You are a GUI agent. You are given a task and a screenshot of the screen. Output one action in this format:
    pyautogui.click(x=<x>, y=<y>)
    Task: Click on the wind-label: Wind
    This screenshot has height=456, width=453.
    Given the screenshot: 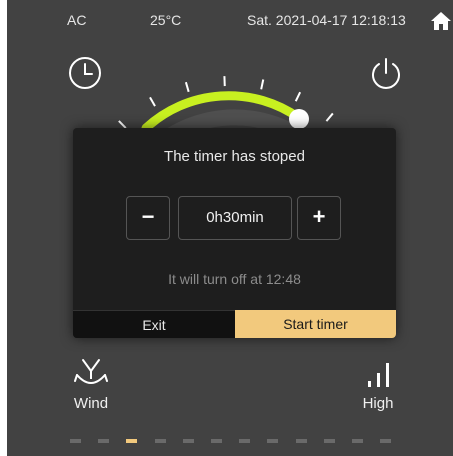 What is the action you would take?
    pyautogui.click(x=91, y=403)
    